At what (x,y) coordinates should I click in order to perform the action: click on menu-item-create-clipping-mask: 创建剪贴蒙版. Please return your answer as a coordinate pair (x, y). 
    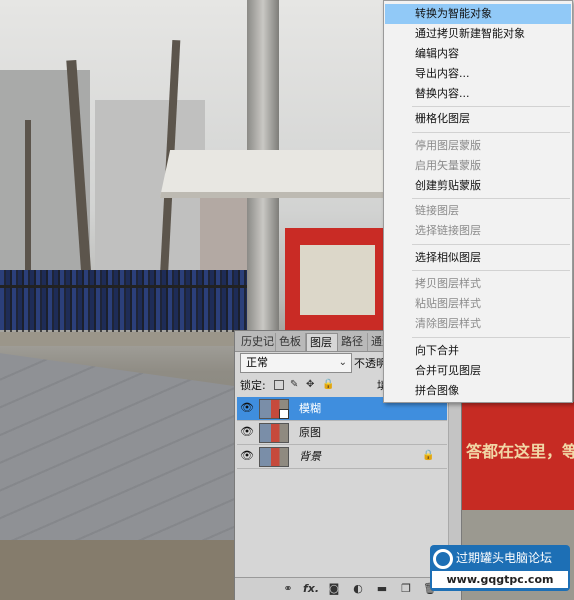
    Looking at the image, I should click on (478, 186).